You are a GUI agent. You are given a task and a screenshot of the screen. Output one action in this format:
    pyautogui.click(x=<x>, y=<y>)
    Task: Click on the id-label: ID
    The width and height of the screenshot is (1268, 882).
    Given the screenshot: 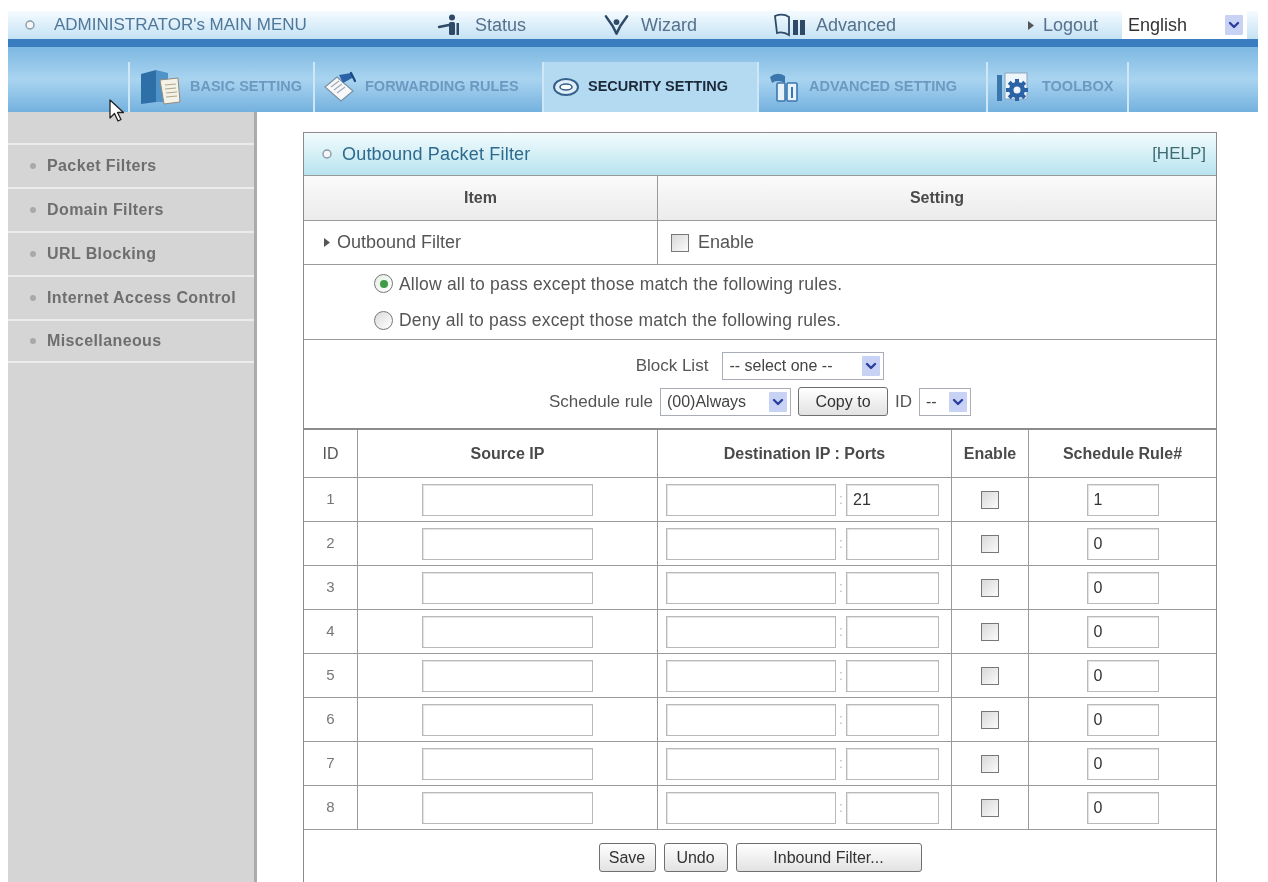 What is the action you would take?
    pyautogui.click(x=903, y=401)
    